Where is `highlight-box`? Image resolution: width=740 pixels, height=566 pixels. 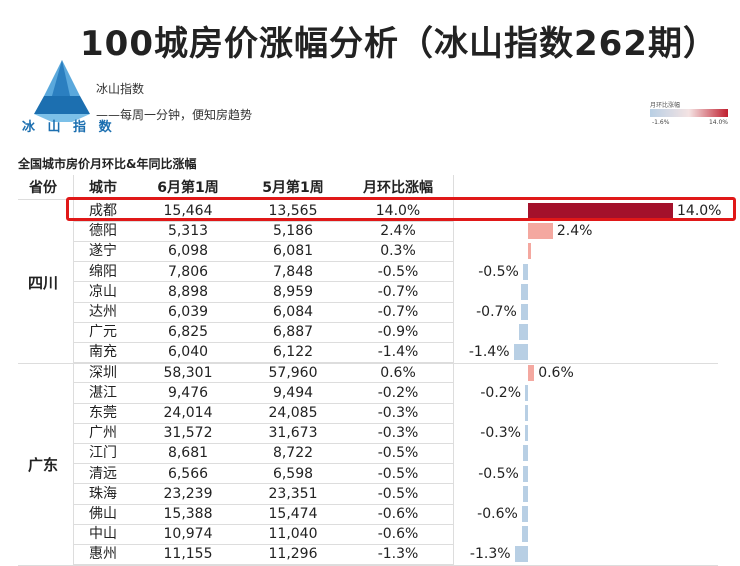 highlight-box is located at coordinates (401, 209).